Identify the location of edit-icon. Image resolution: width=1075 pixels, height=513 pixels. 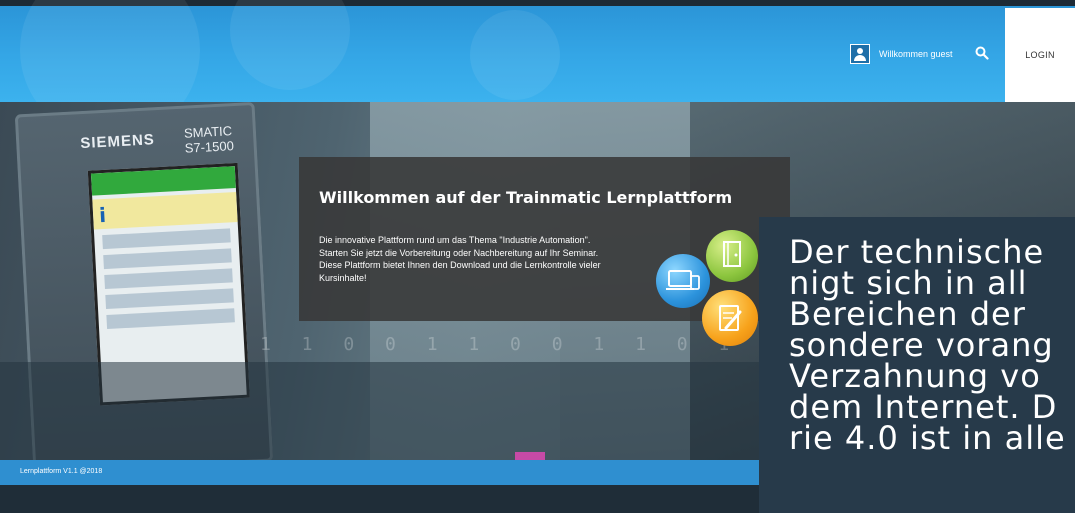
(730, 318).